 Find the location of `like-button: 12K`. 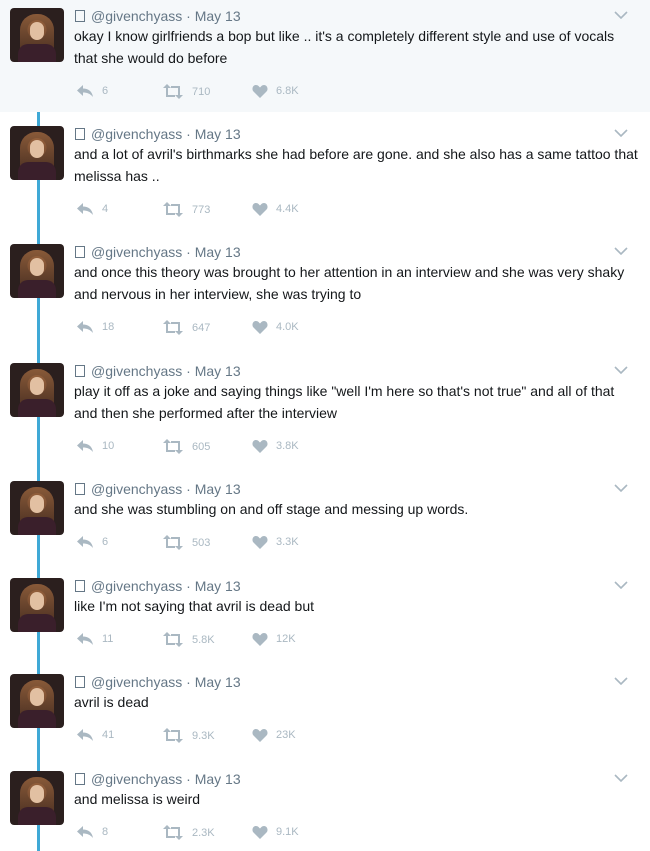

like-button: 12K is located at coordinates (274, 639).